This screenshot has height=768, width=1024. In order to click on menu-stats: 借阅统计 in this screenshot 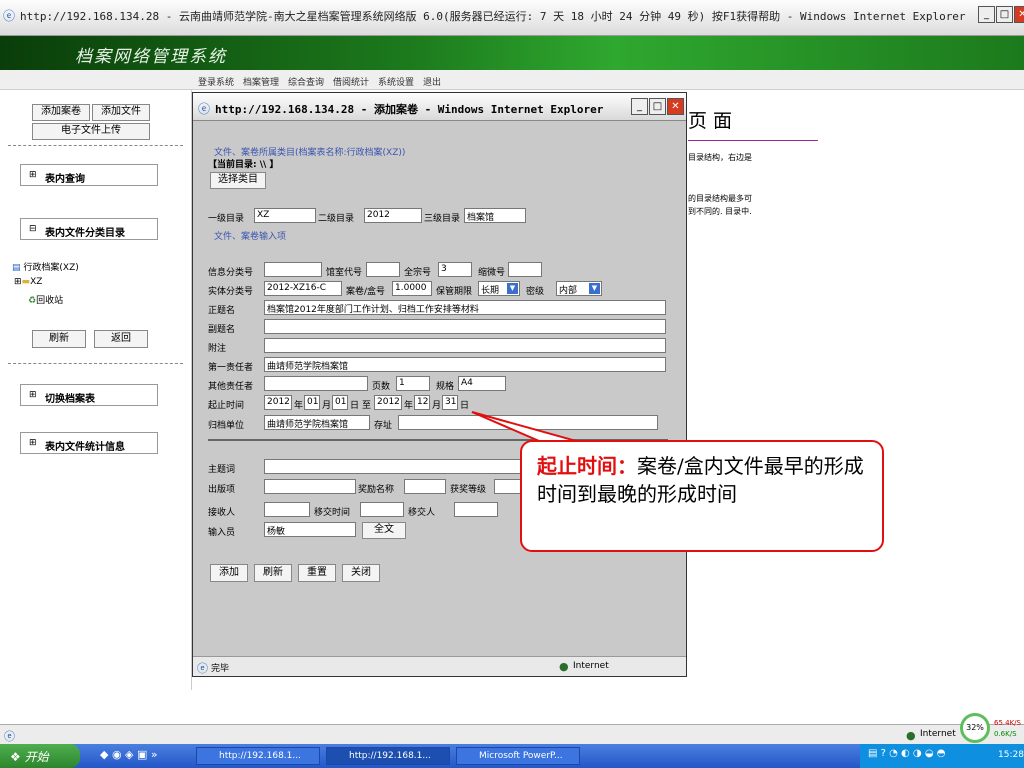, I will do `click(351, 81)`.